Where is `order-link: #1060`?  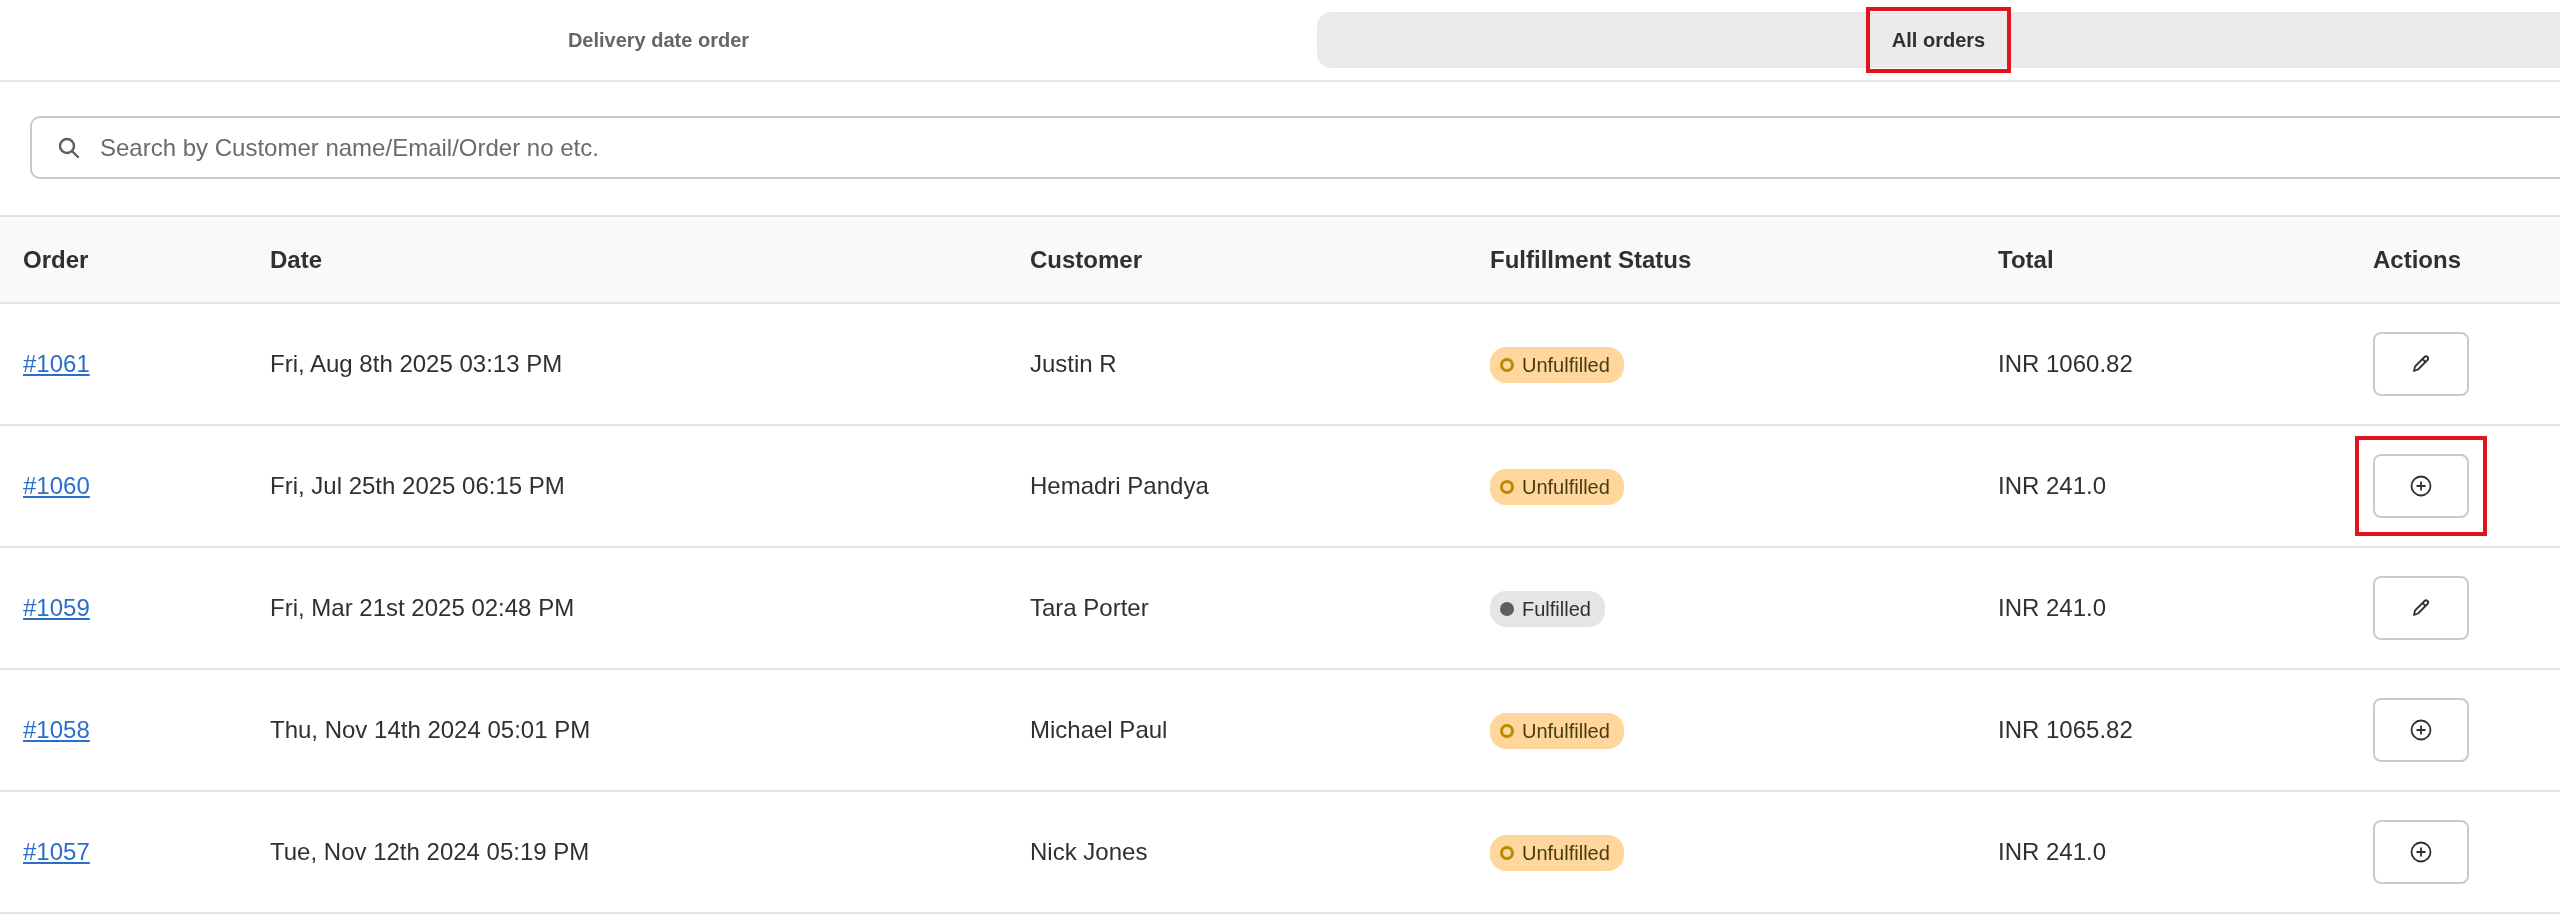 order-link: #1060 is located at coordinates (56, 485).